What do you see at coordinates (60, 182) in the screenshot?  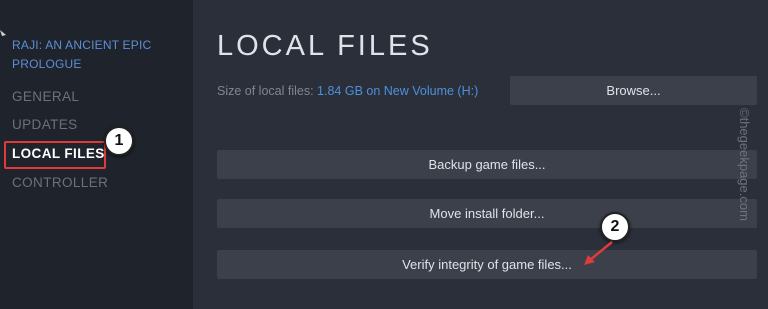 I see `sidebar-item-controller: CONTROLLER` at bounding box center [60, 182].